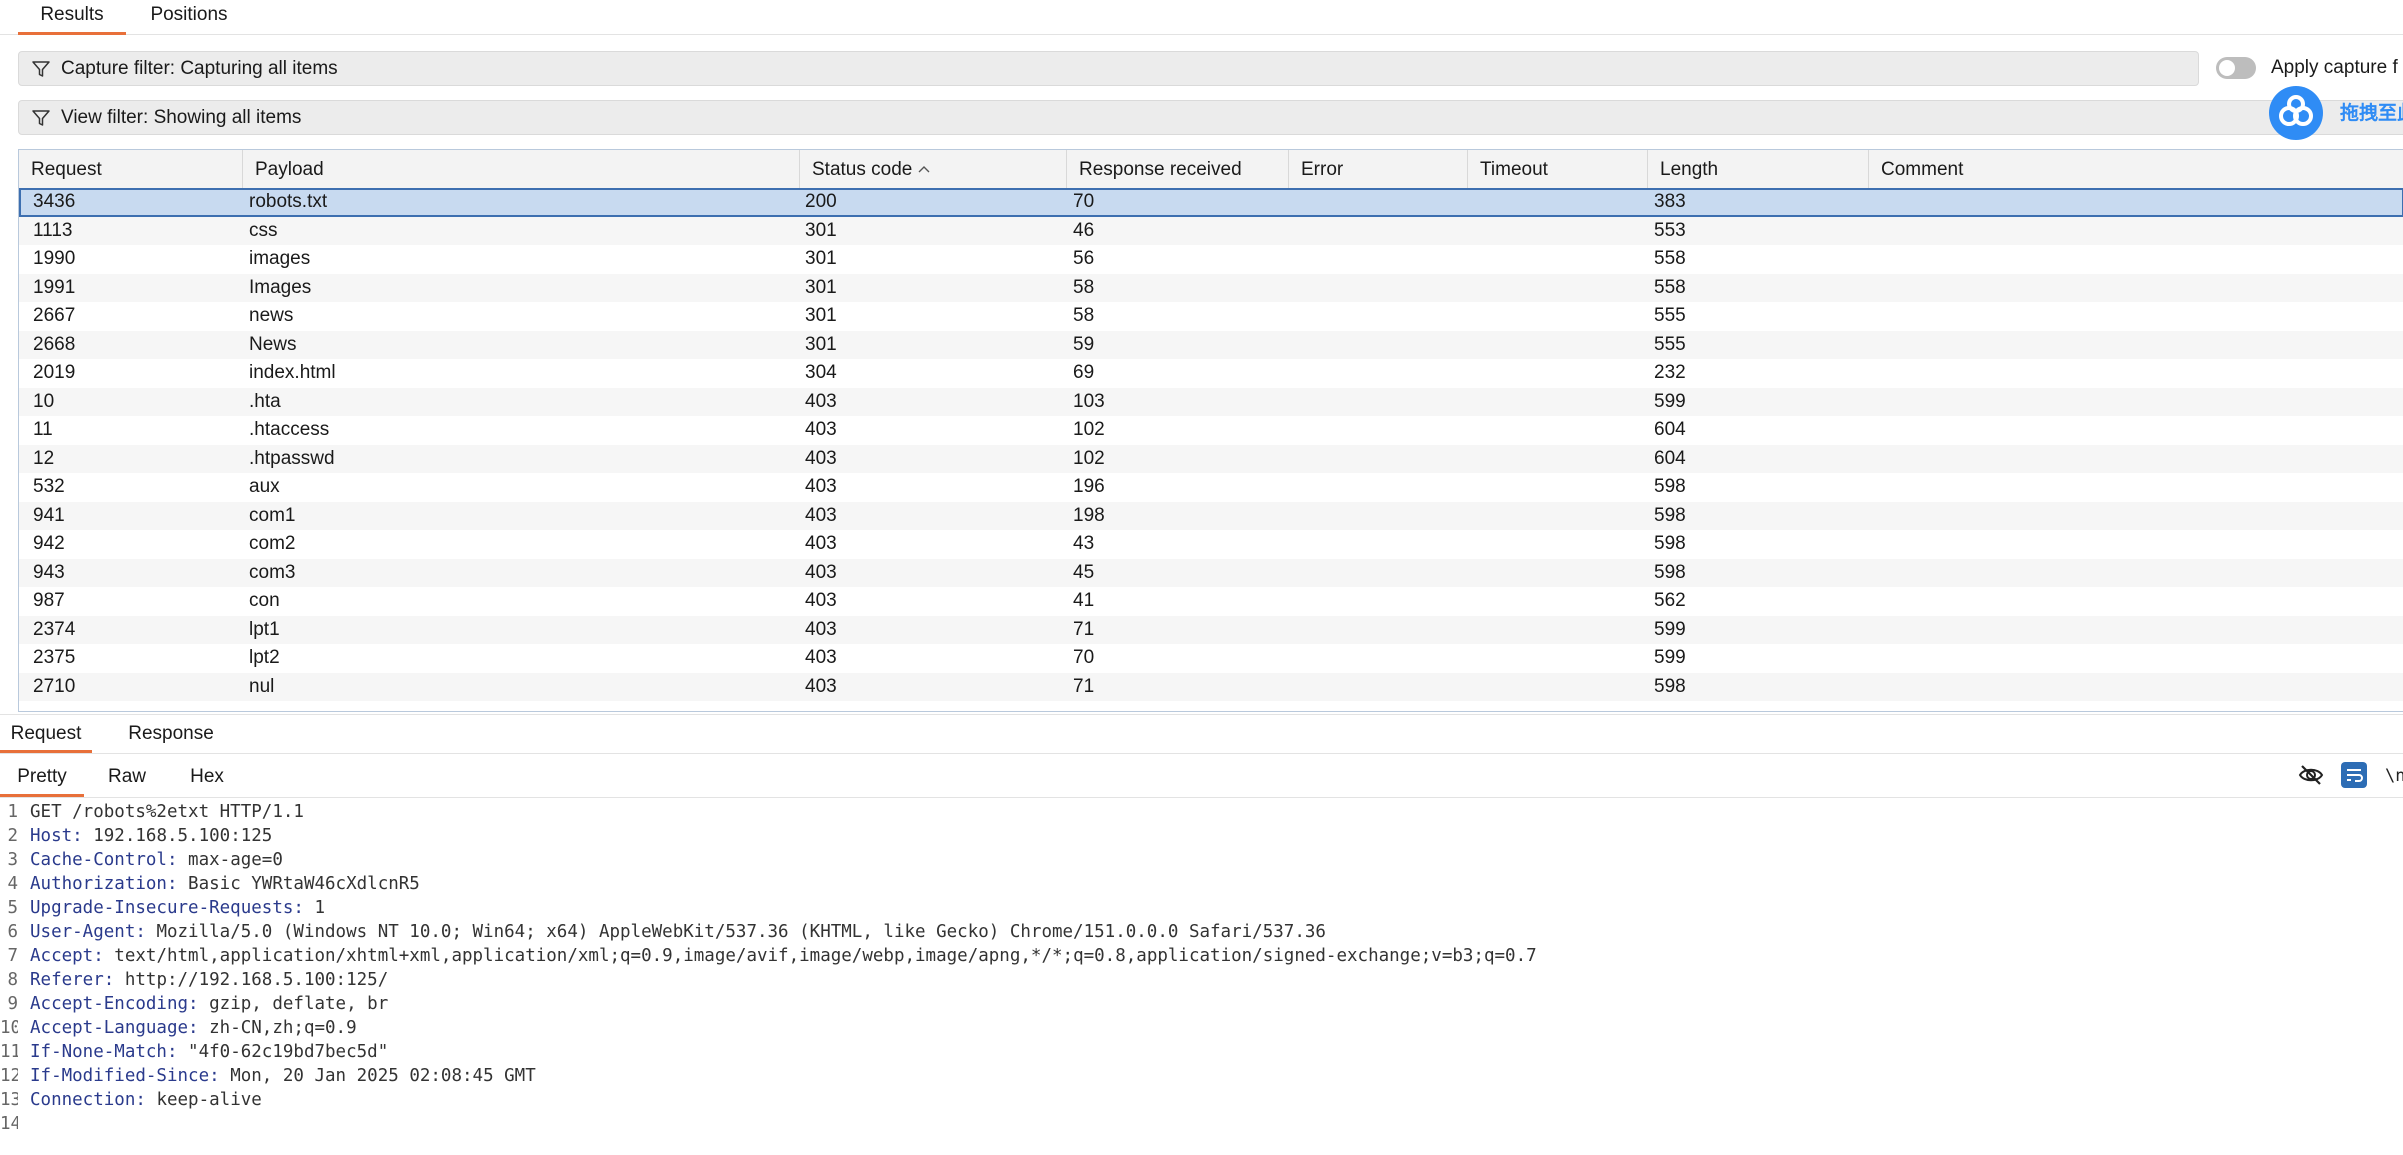  Describe the element at coordinates (12, 1004) in the screenshot. I see `line-number: 9` at that location.